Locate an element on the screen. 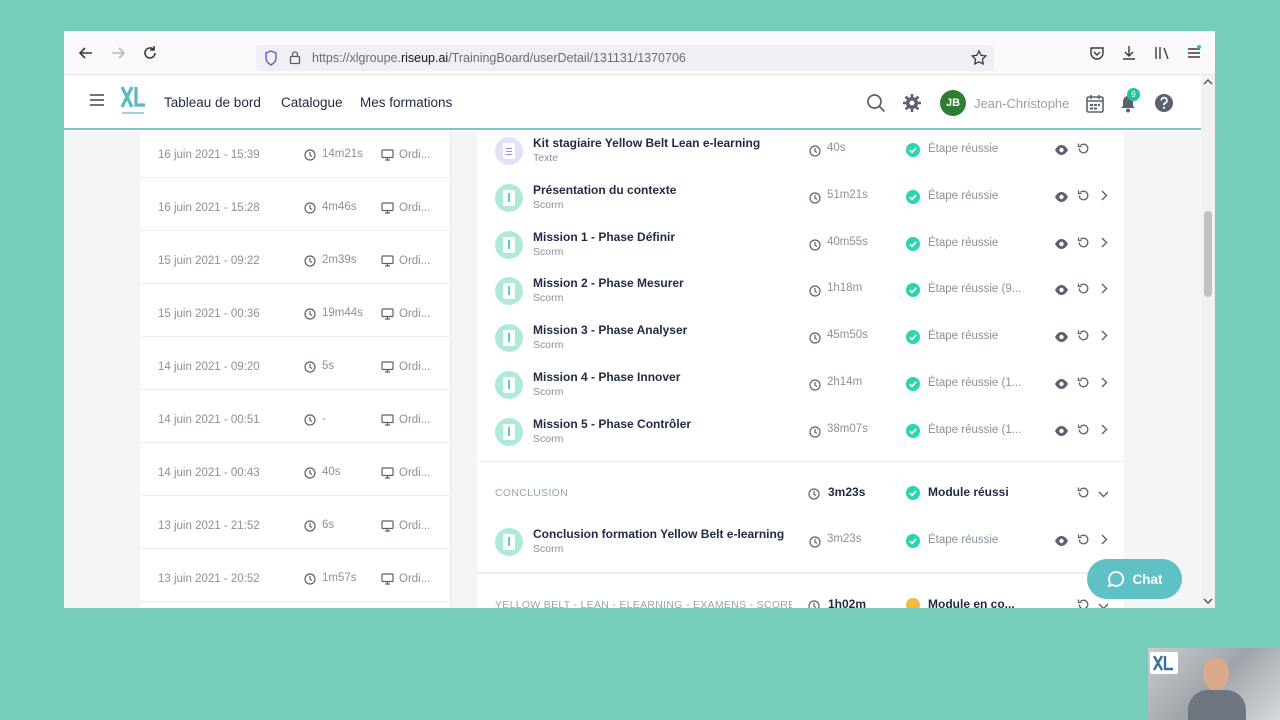 The image size is (1280, 720). module-title: Mission 4 - Phase Innover is located at coordinates (606, 377).